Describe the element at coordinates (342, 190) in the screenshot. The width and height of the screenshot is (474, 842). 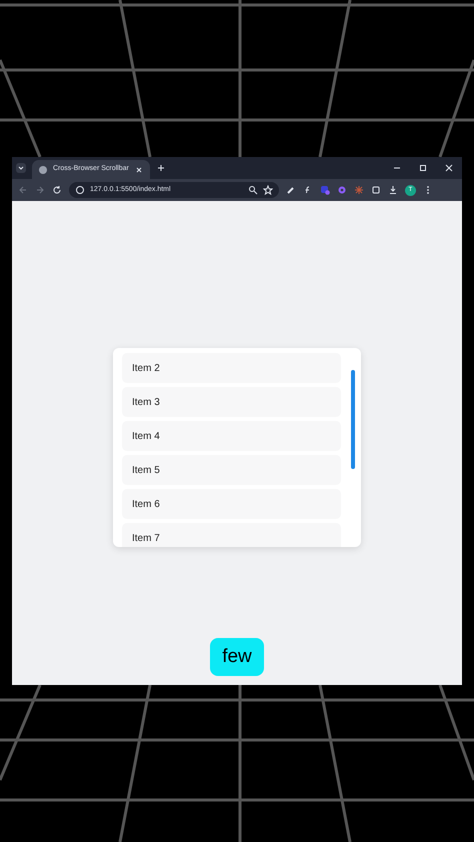
I see `gear-icon` at that location.